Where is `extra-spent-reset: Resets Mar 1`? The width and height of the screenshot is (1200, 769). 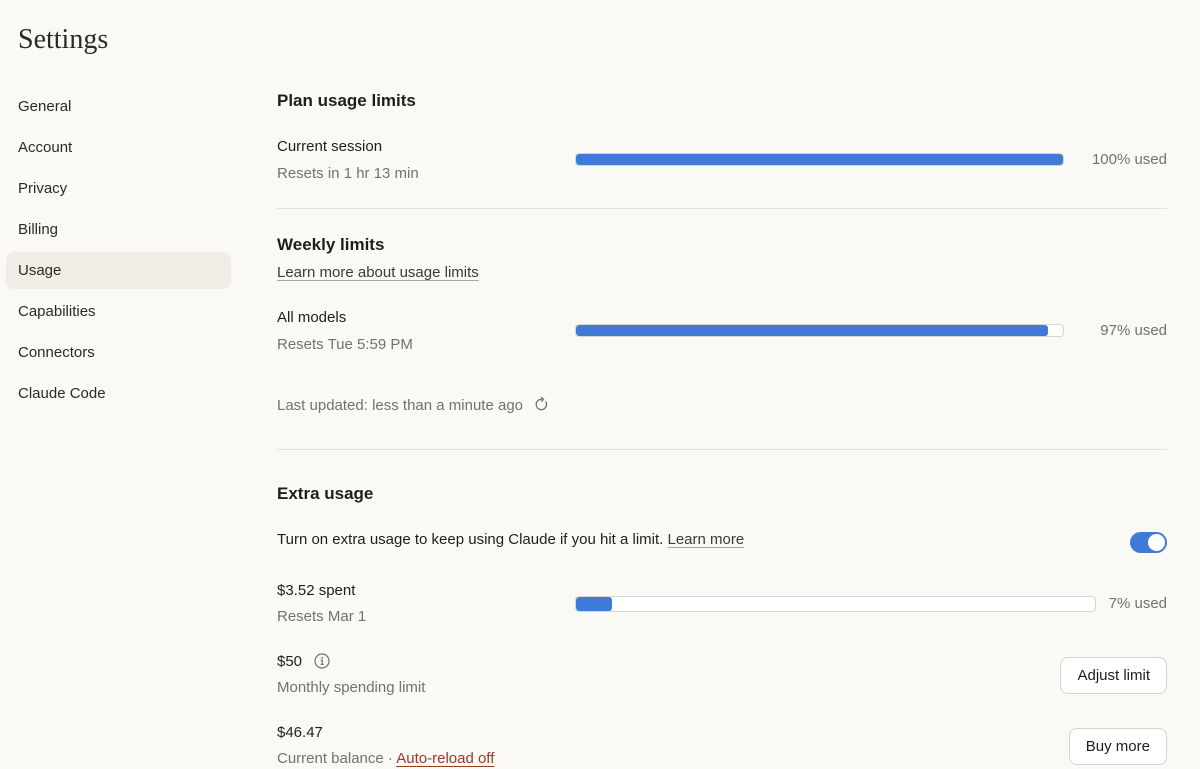 extra-spent-reset: Resets Mar 1 is located at coordinates (322, 616).